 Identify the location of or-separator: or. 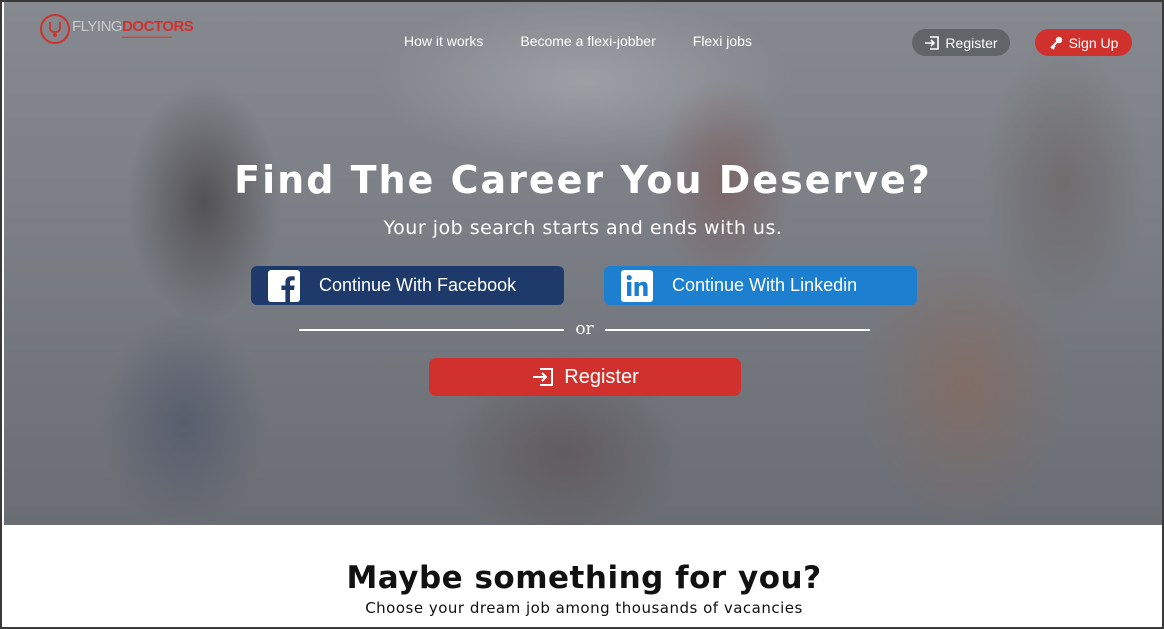
(584, 329).